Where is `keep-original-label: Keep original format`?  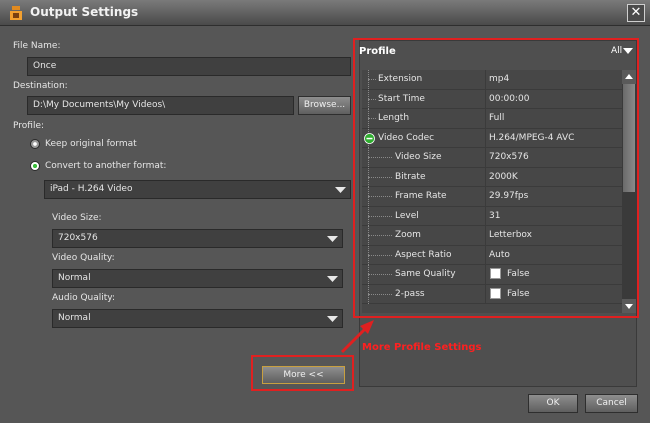 keep-original-label: Keep original format is located at coordinates (91, 144).